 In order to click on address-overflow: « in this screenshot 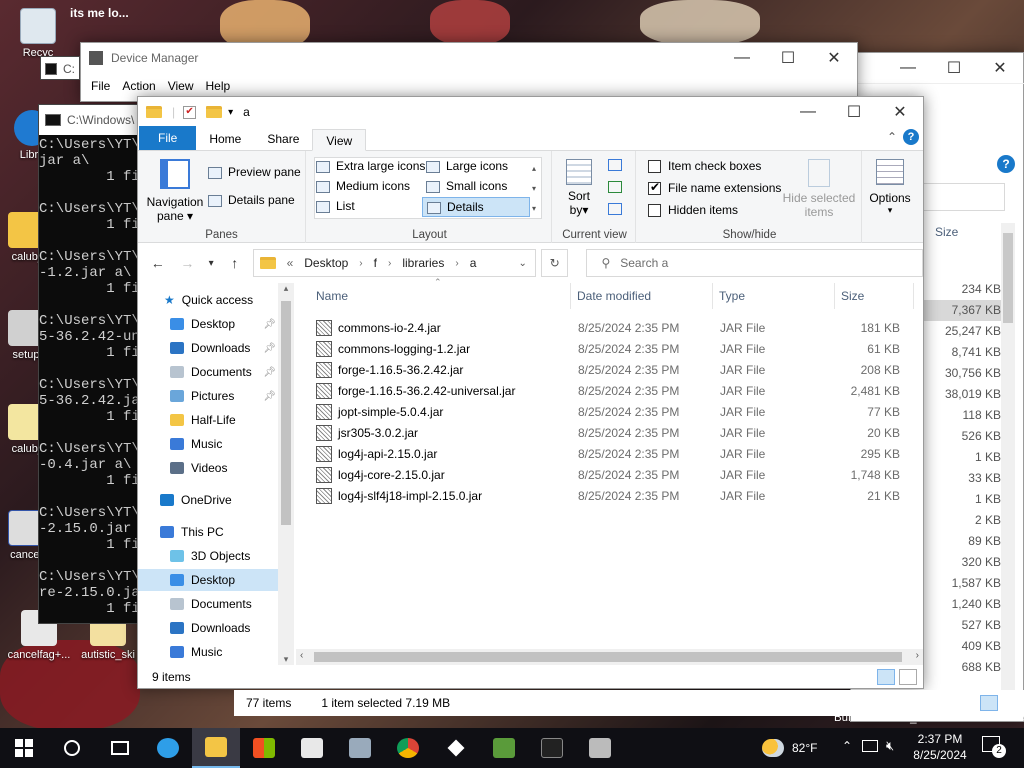, I will do `click(290, 263)`.